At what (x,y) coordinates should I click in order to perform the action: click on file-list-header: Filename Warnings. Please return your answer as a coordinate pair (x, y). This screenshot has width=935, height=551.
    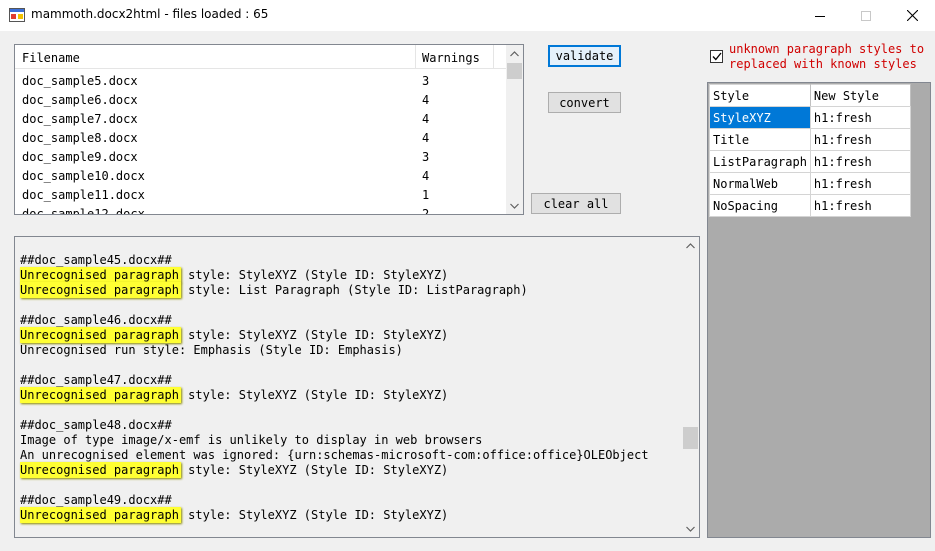
    Looking at the image, I should click on (260, 57).